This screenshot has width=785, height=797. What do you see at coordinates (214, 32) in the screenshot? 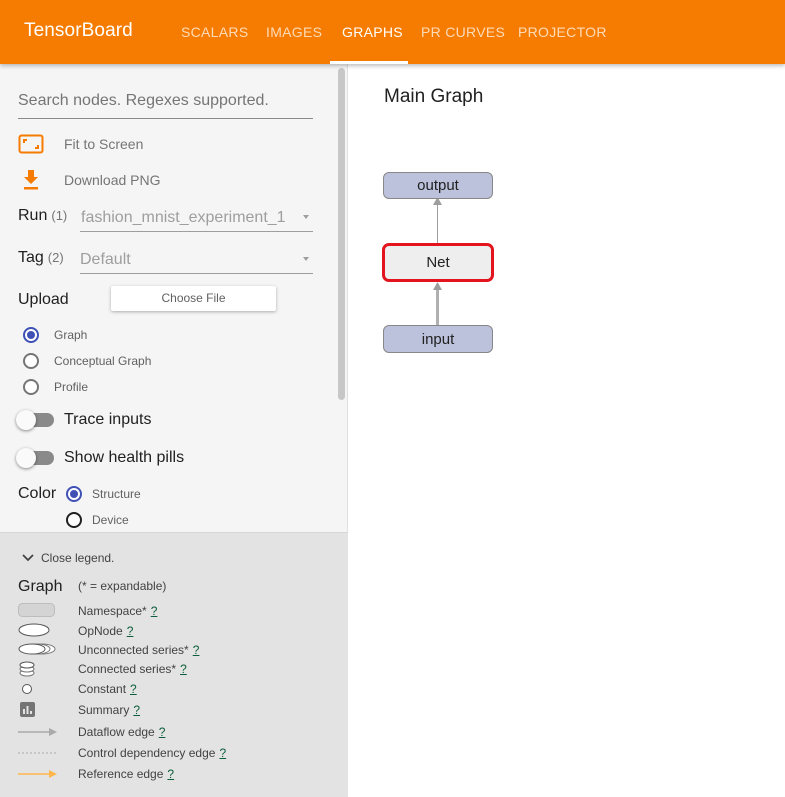
I see `tab-scalars: SCALARS` at bounding box center [214, 32].